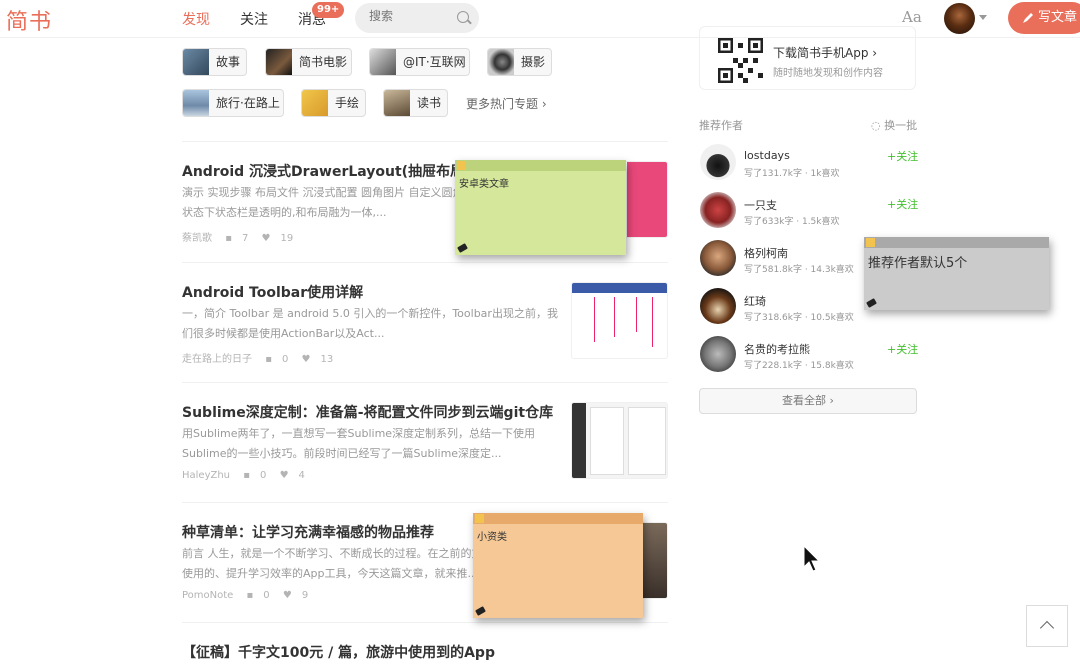  Describe the element at coordinates (254, 19) in the screenshot. I see `nav-follow: 关注` at that location.